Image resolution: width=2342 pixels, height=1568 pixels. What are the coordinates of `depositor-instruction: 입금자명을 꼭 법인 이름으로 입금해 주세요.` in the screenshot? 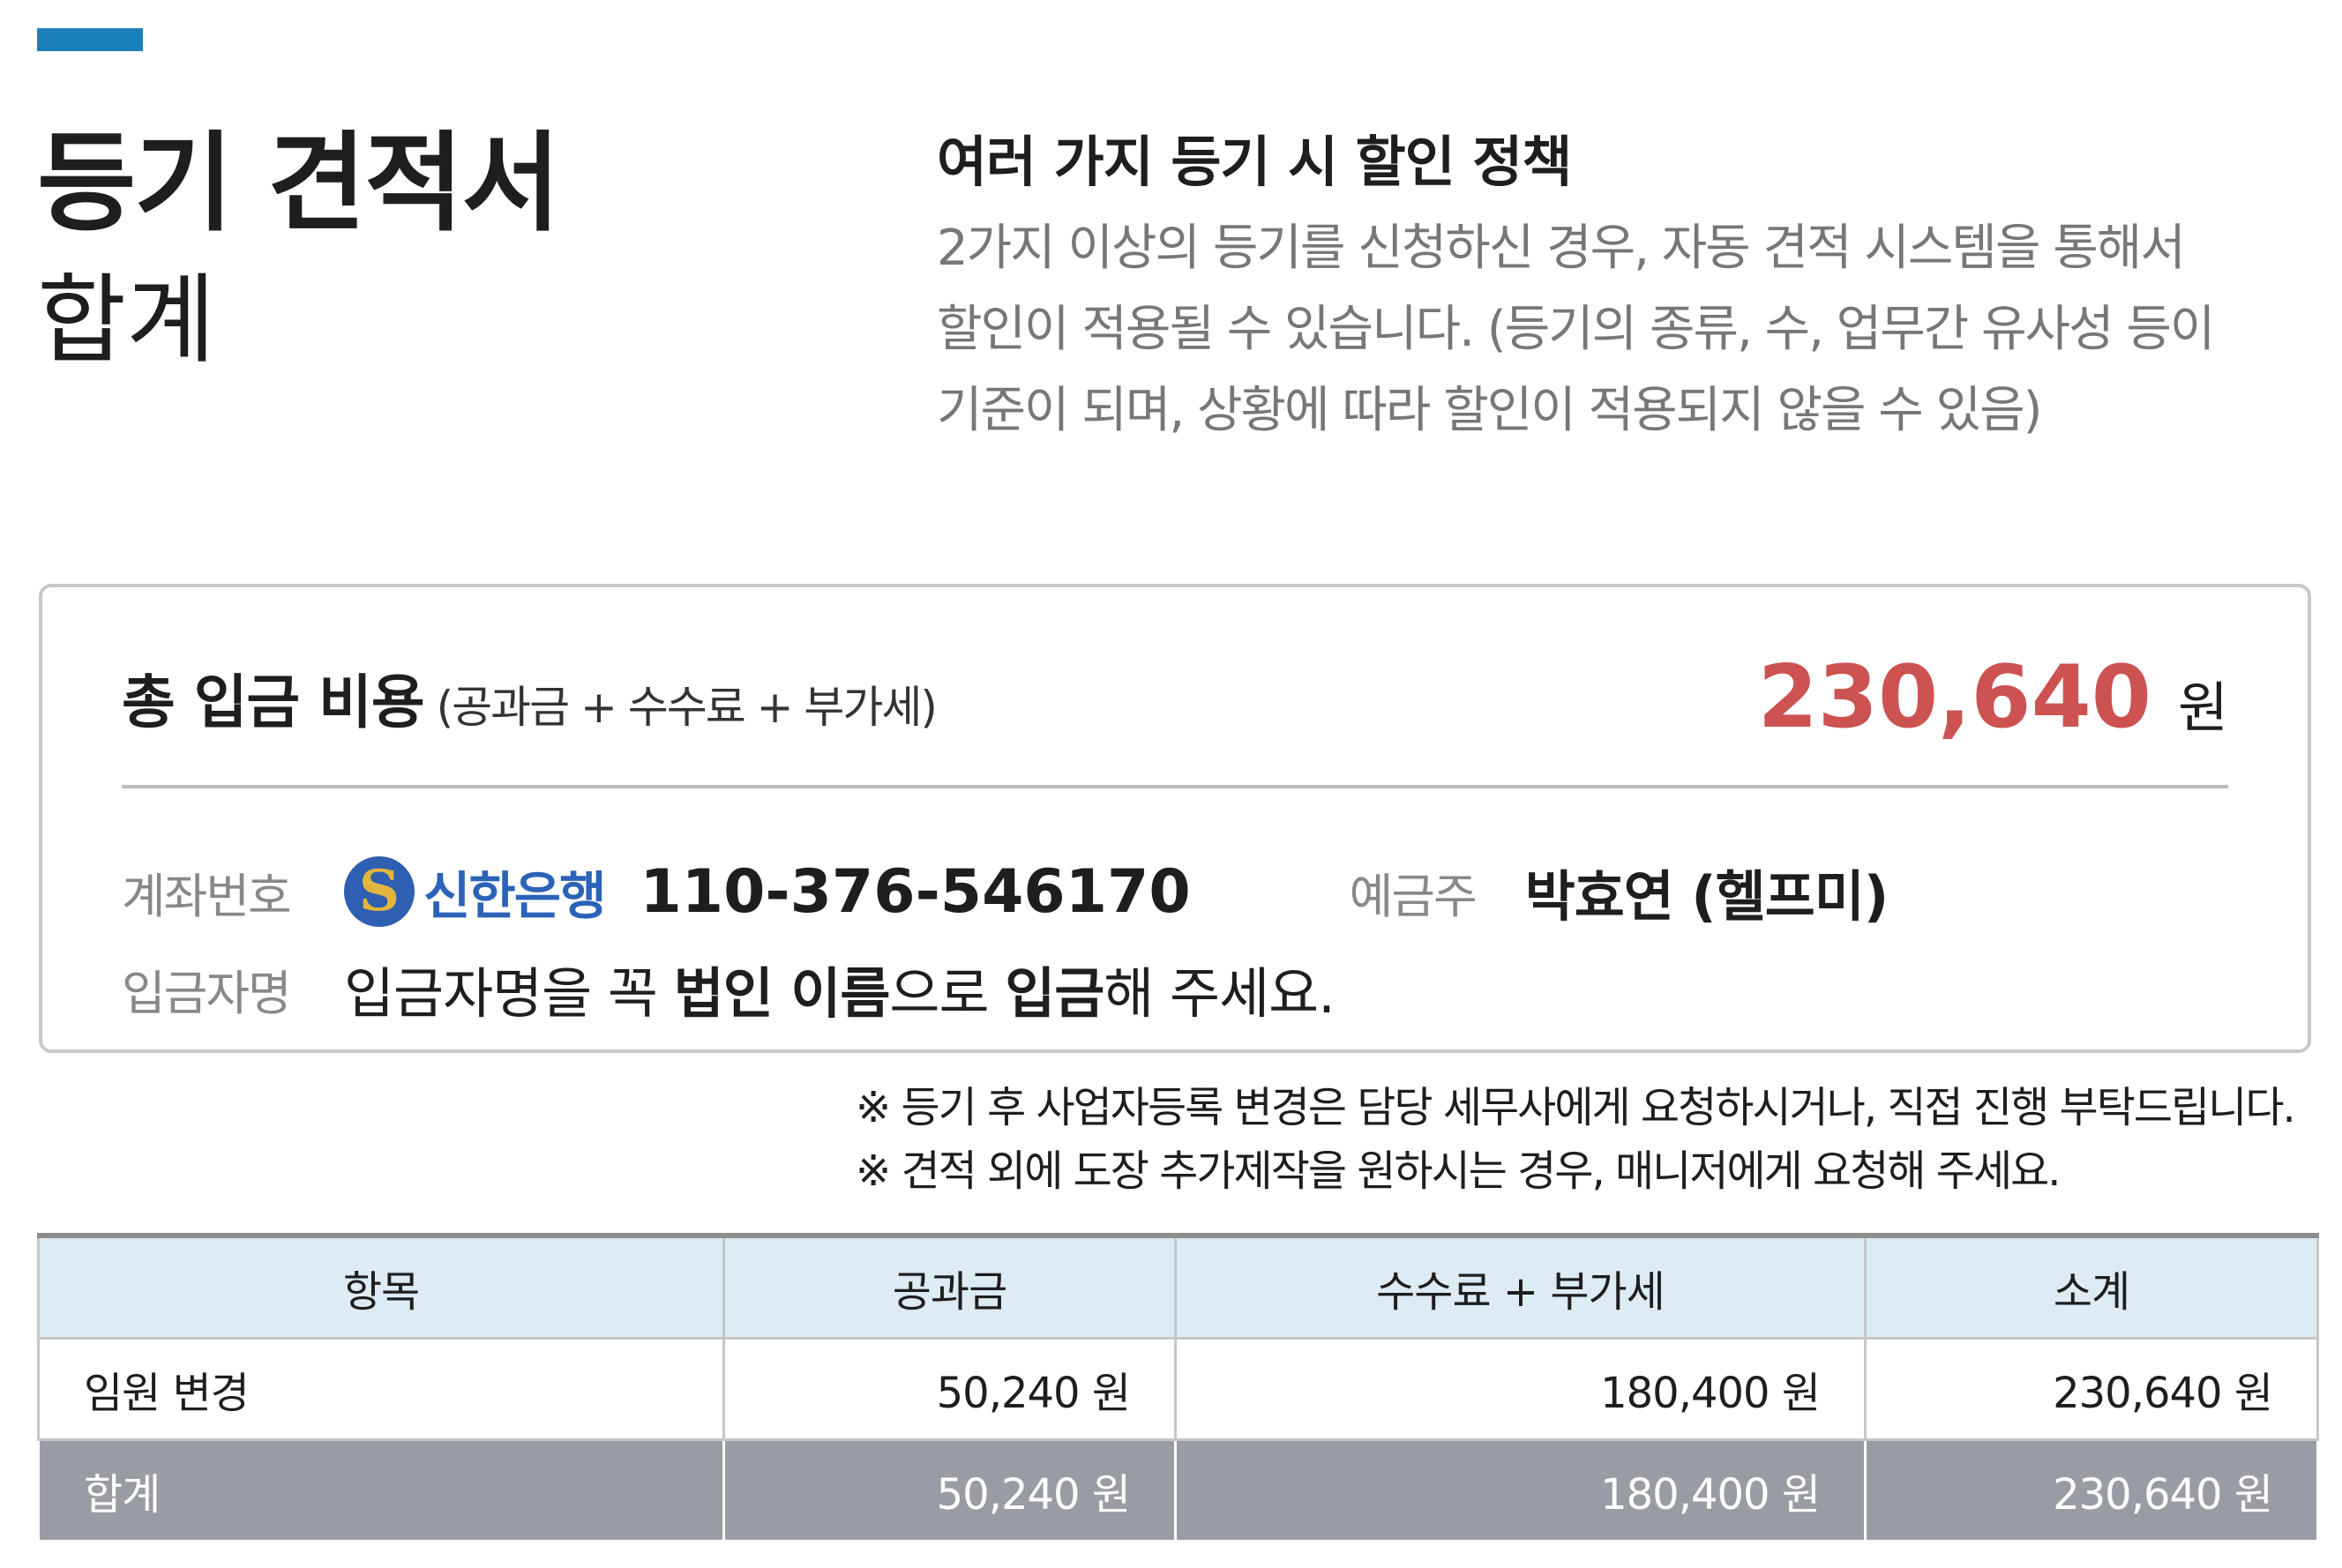 It's located at (840, 988).